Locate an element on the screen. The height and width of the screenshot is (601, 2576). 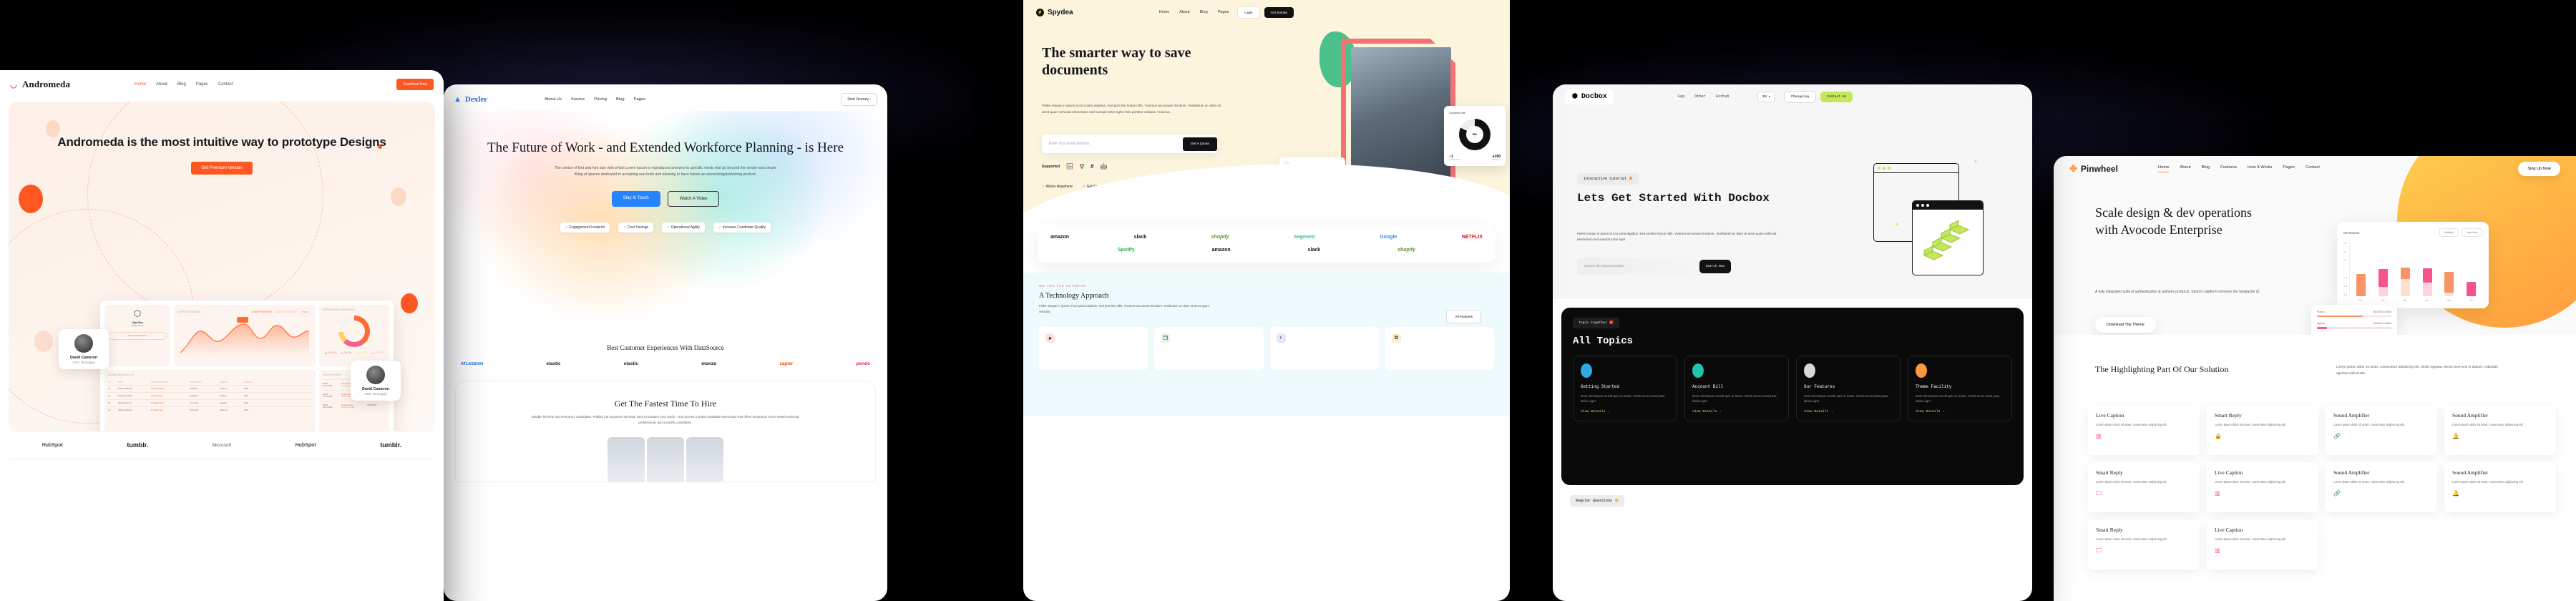
andromeda-logo: ◡ Andromeda is located at coordinates (40, 85).